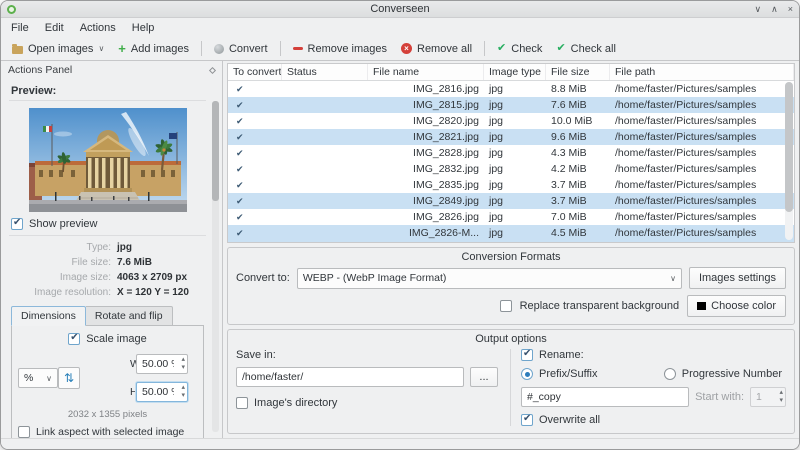 This screenshot has width=800, height=450. Describe the element at coordinates (350, 377) in the screenshot. I see `save-path-field` at that location.